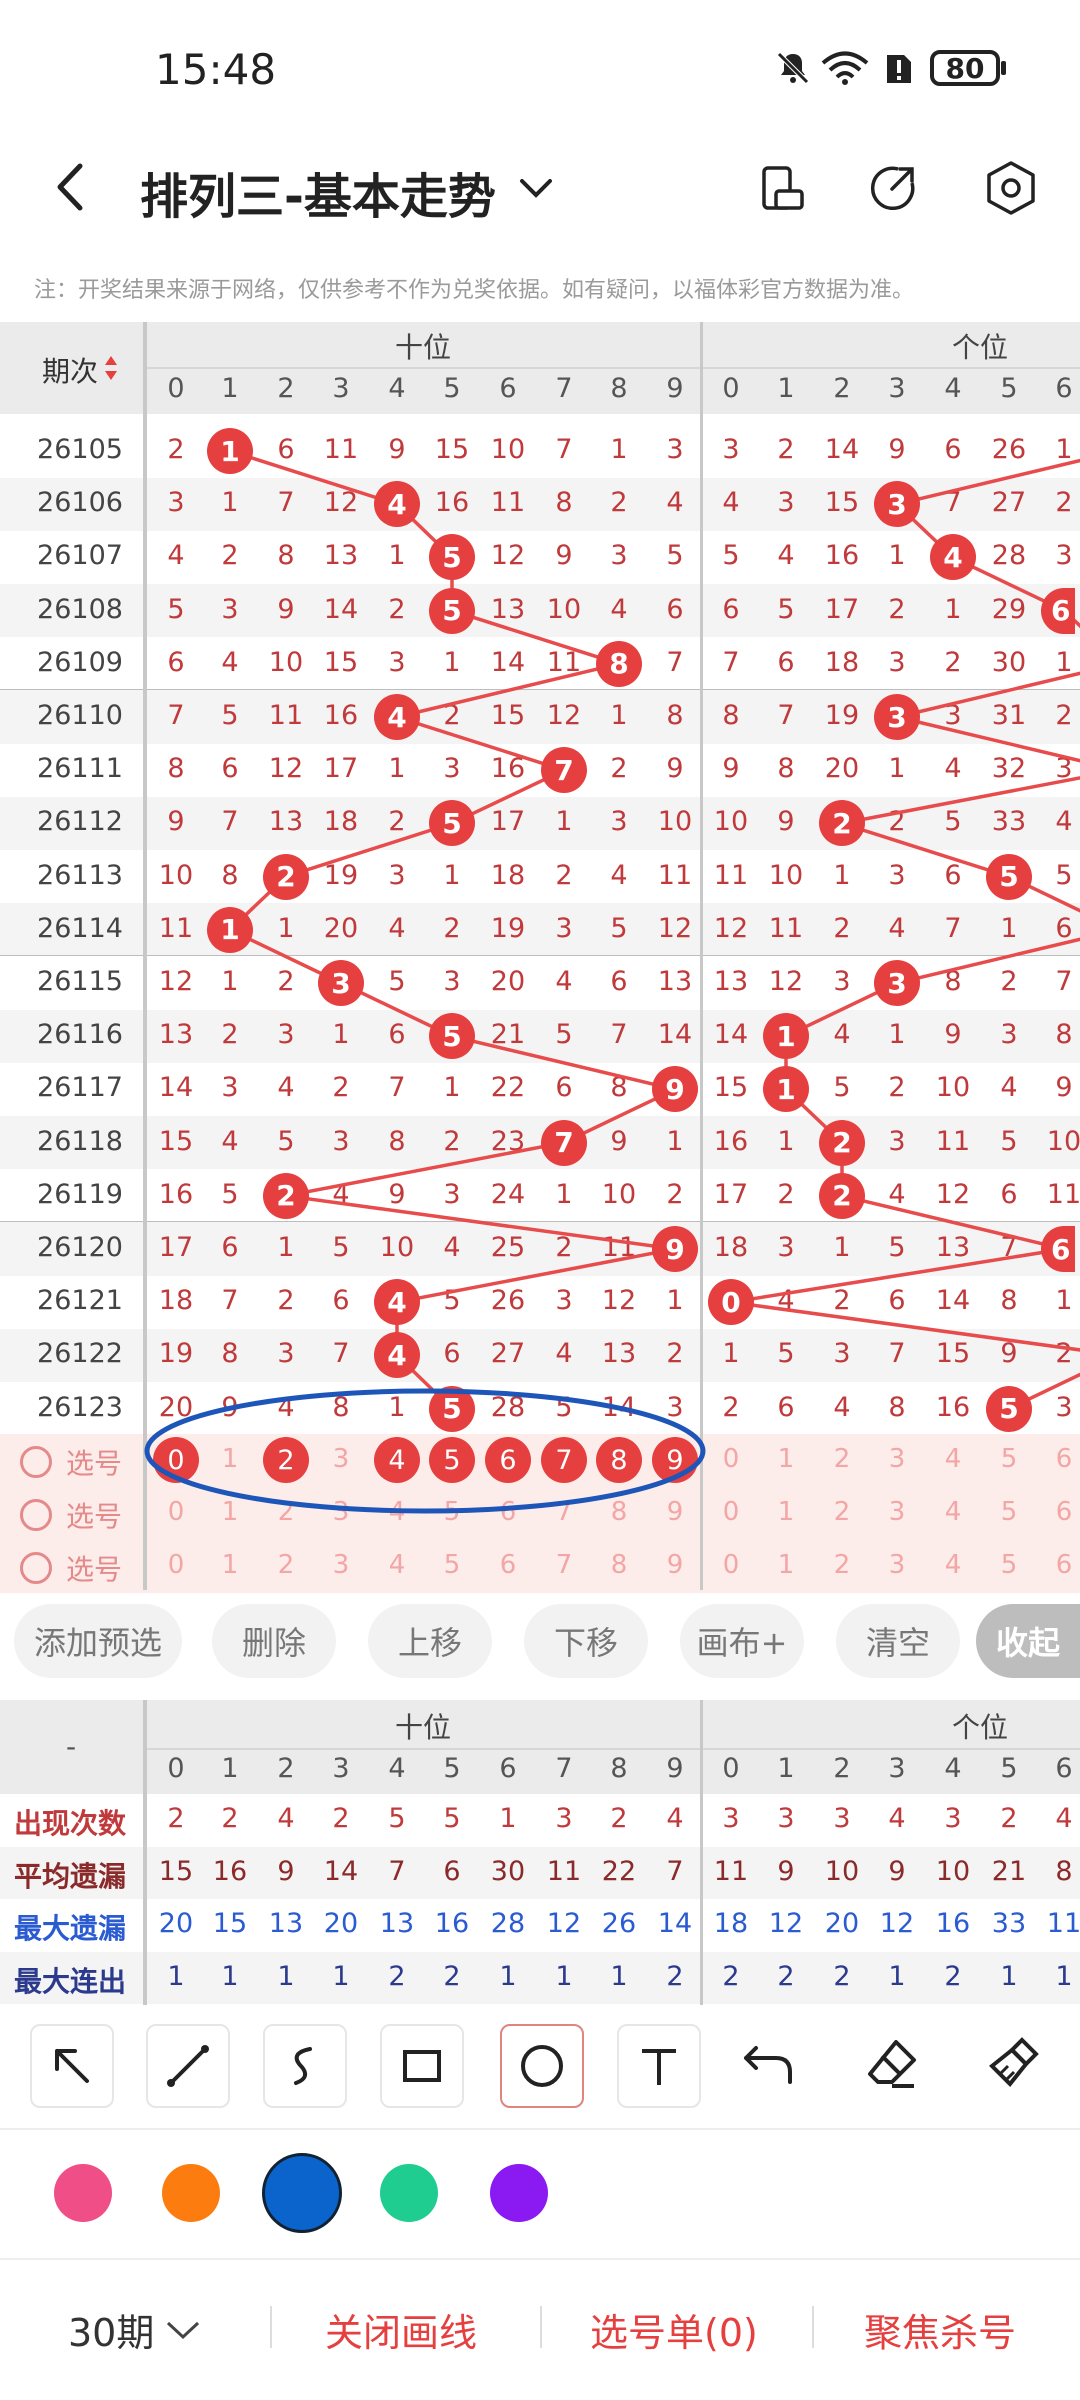  Describe the element at coordinates (940, 2329) in the screenshot. I see `focus-kill-button: 聚焦杀号` at that location.